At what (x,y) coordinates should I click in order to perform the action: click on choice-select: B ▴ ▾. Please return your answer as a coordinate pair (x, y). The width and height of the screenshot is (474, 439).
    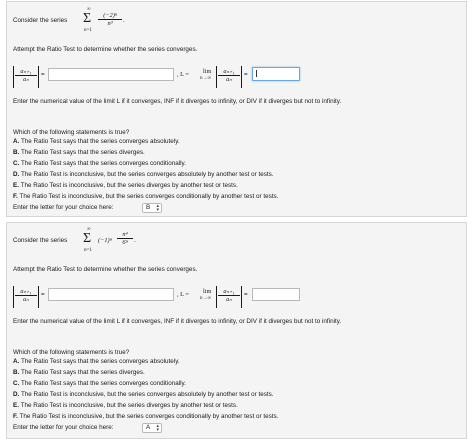
    Looking at the image, I should click on (152, 208).